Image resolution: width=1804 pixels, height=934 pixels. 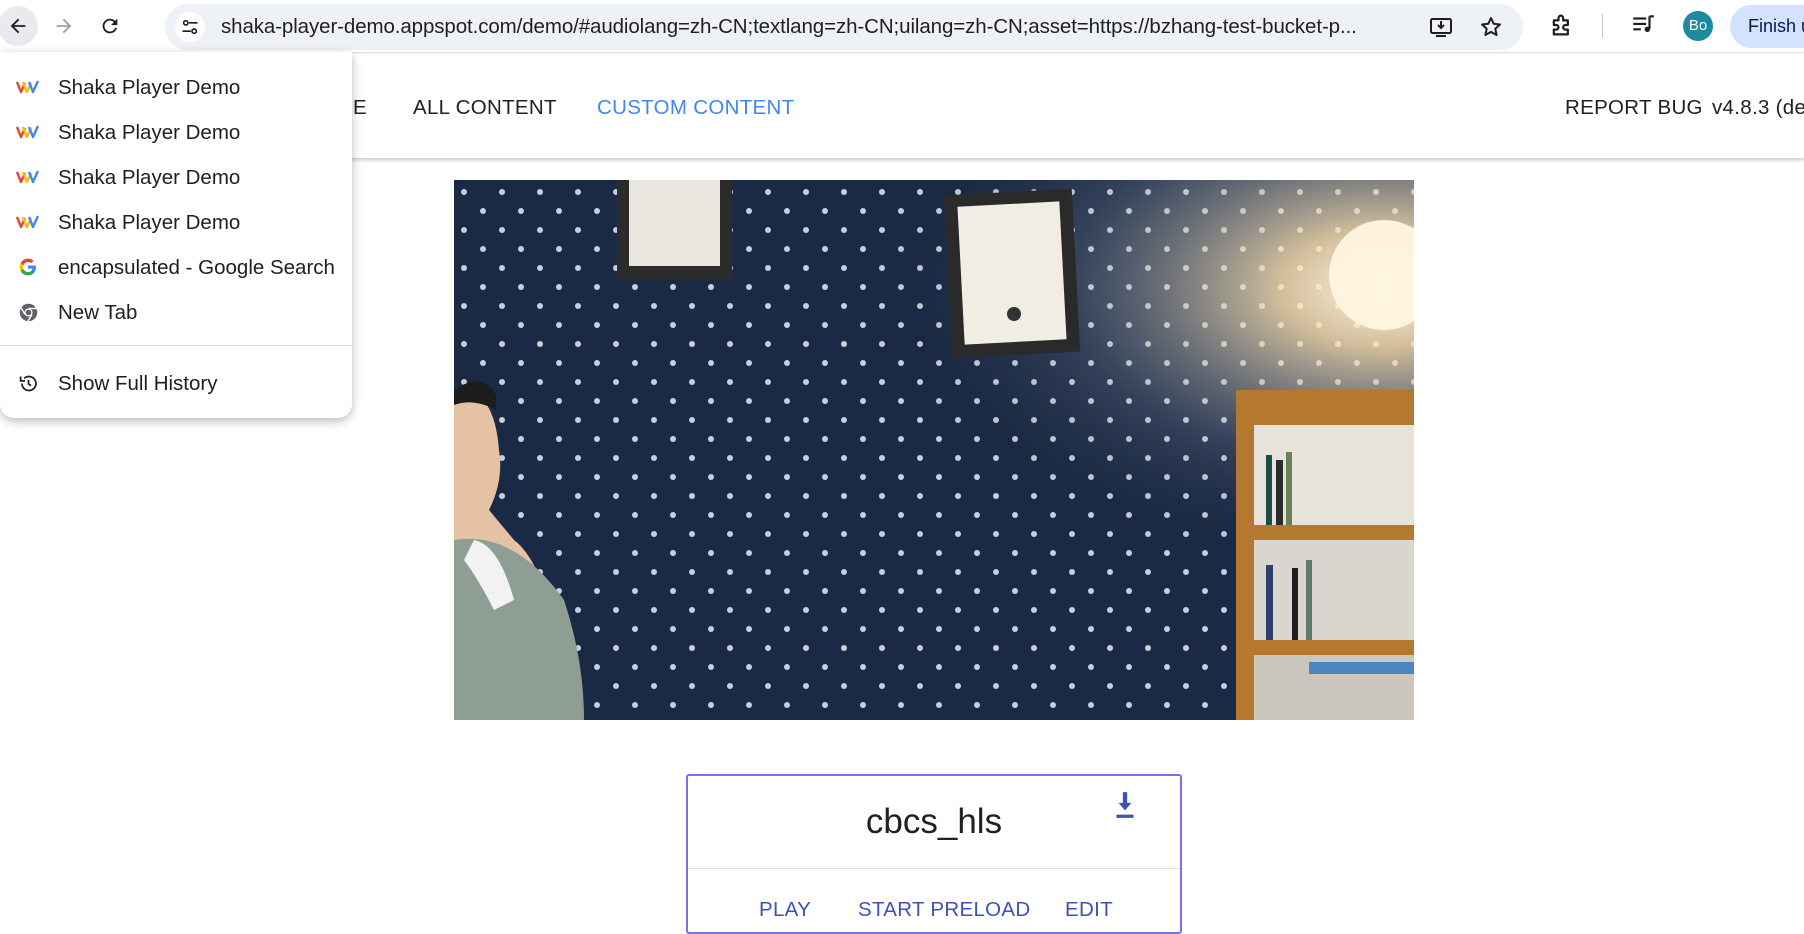 I want to click on edit-button: EDIT, so click(x=1089, y=910).